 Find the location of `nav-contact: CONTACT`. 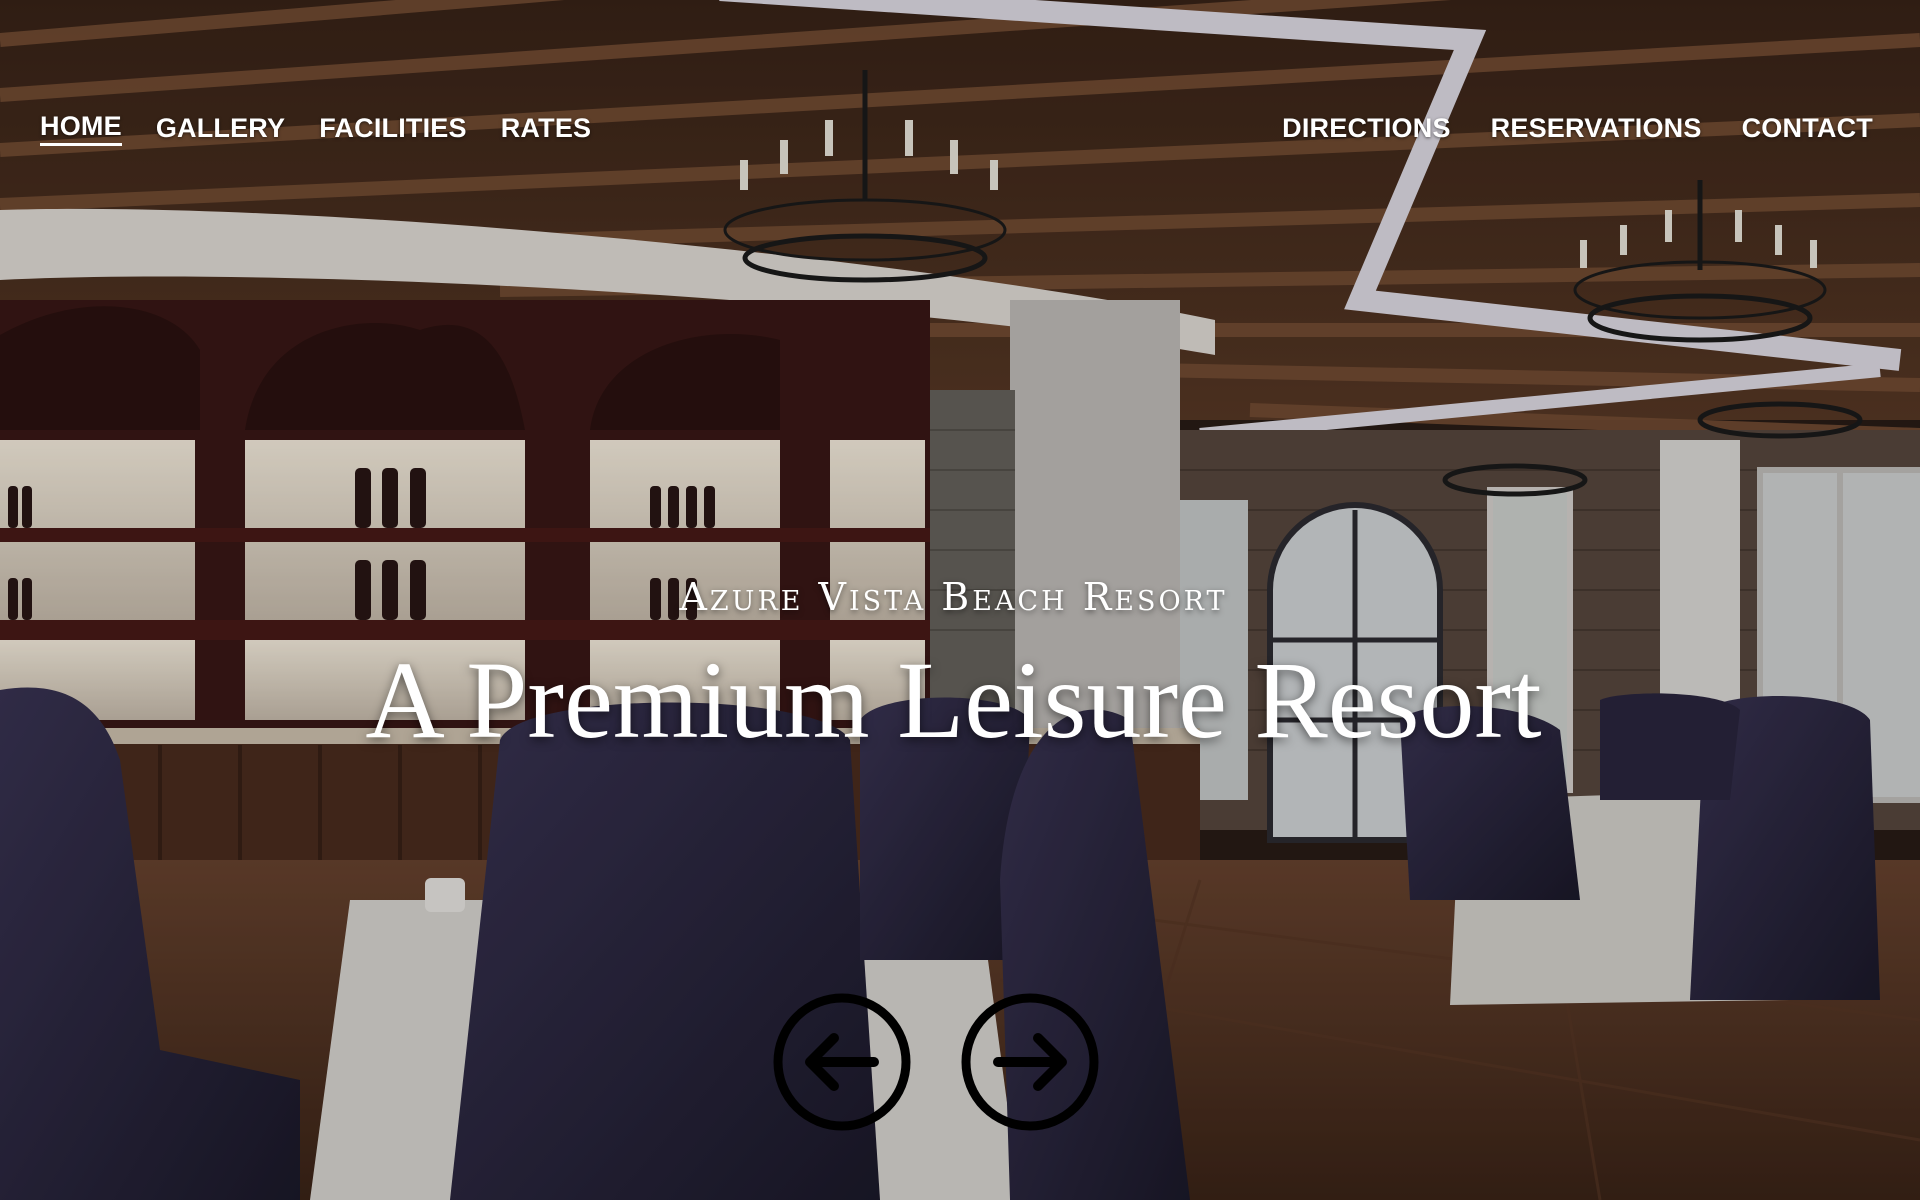

nav-contact: CONTACT is located at coordinates (1807, 128).